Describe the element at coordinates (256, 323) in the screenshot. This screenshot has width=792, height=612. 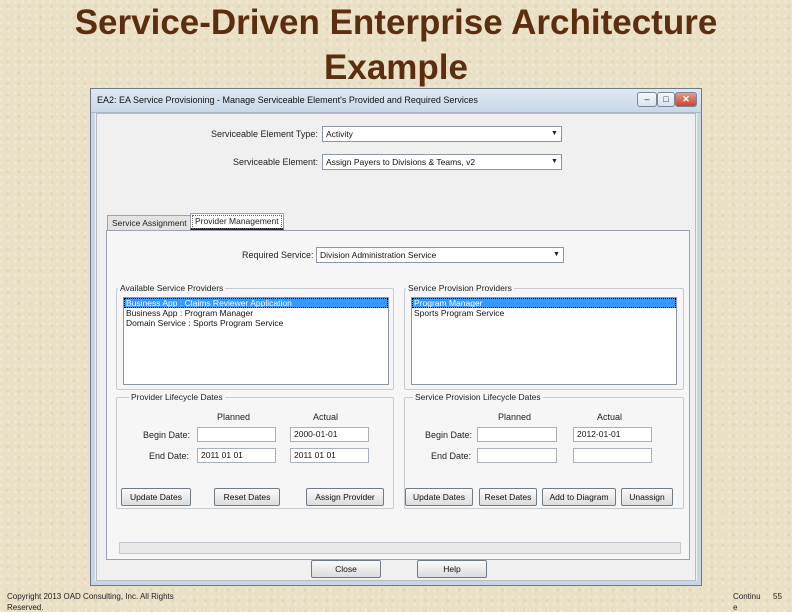
I see `list-item: Domain Service : Sports Program Service` at that location.